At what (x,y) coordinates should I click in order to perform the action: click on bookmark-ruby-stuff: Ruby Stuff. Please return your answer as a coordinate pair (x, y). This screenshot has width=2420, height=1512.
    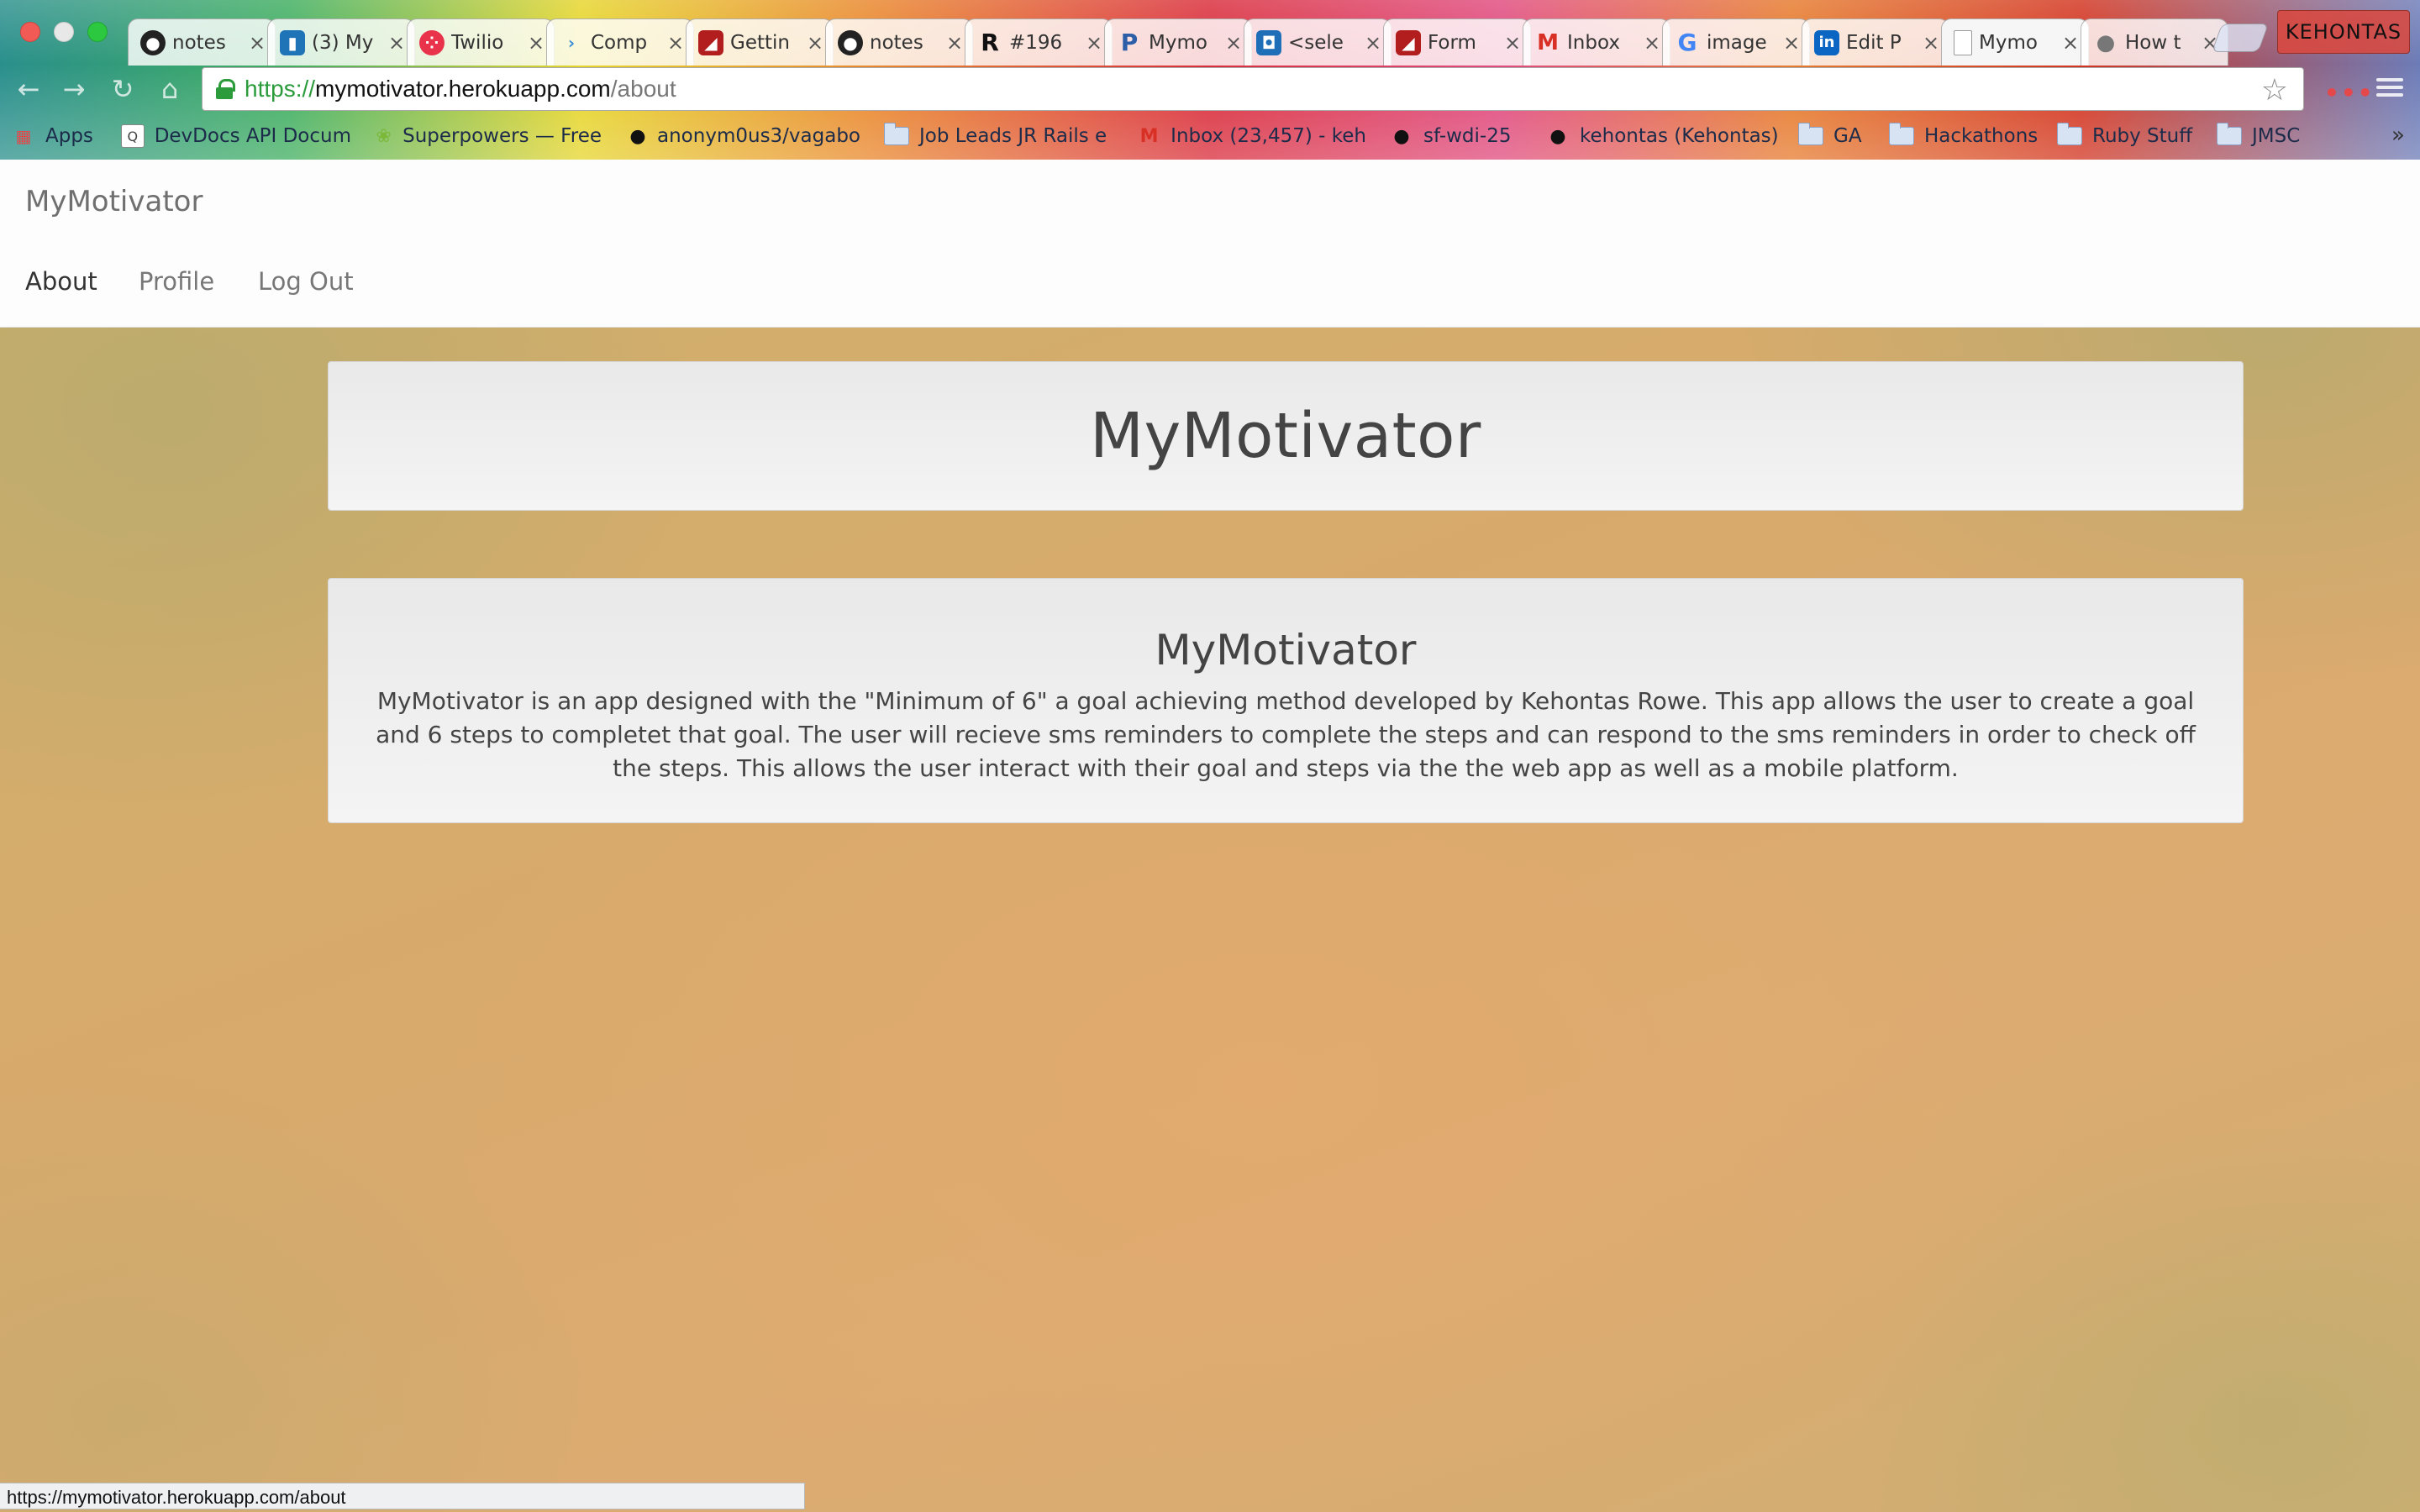
    Looking at the image, I should click on (2137, 136).